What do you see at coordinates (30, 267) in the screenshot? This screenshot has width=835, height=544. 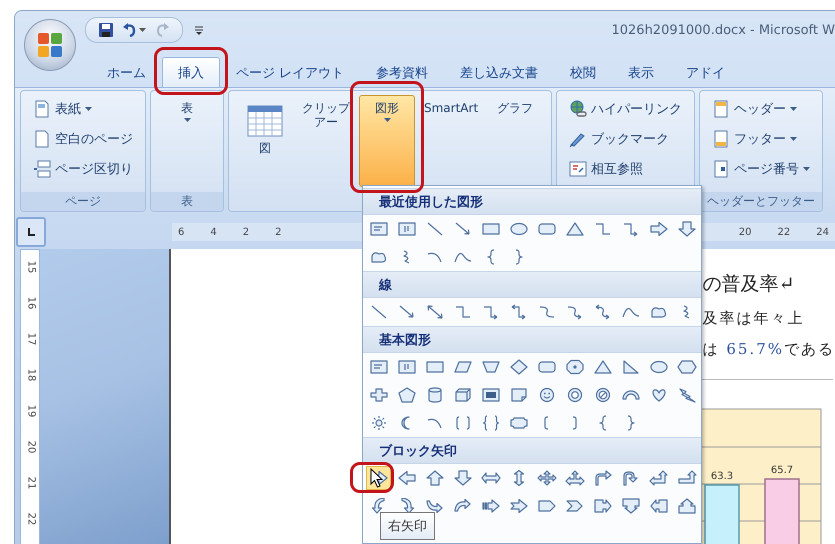 I see `ruler-number: 15` at bounding box center [30, 267].